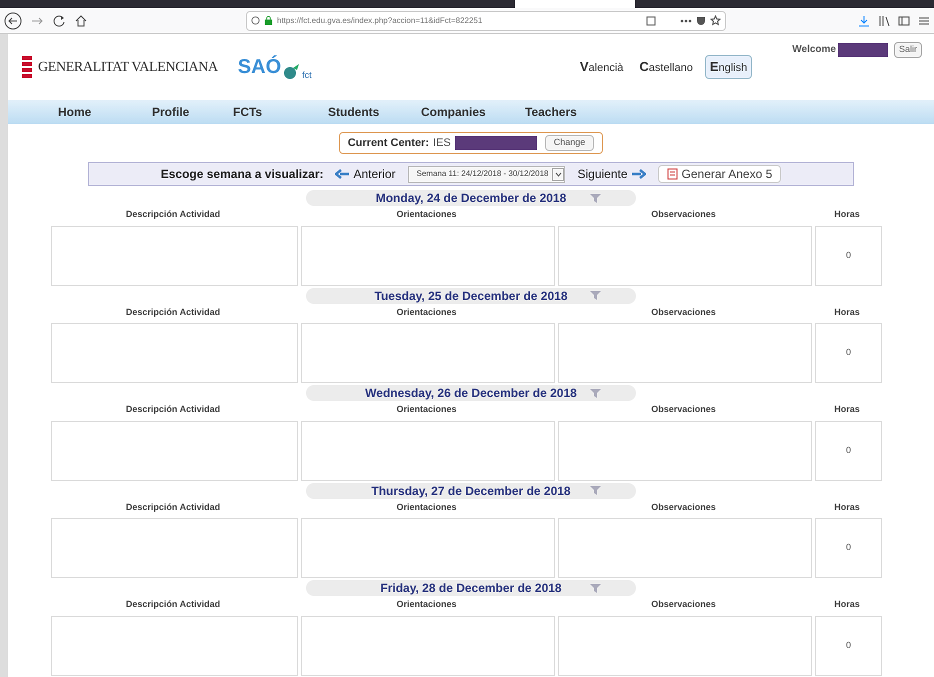 The width and height of the screenshot is (934, 677). What do you see at coordinates (255, 20) in the screenshot?
I see `info-icon` at bounding box center [255, 20].